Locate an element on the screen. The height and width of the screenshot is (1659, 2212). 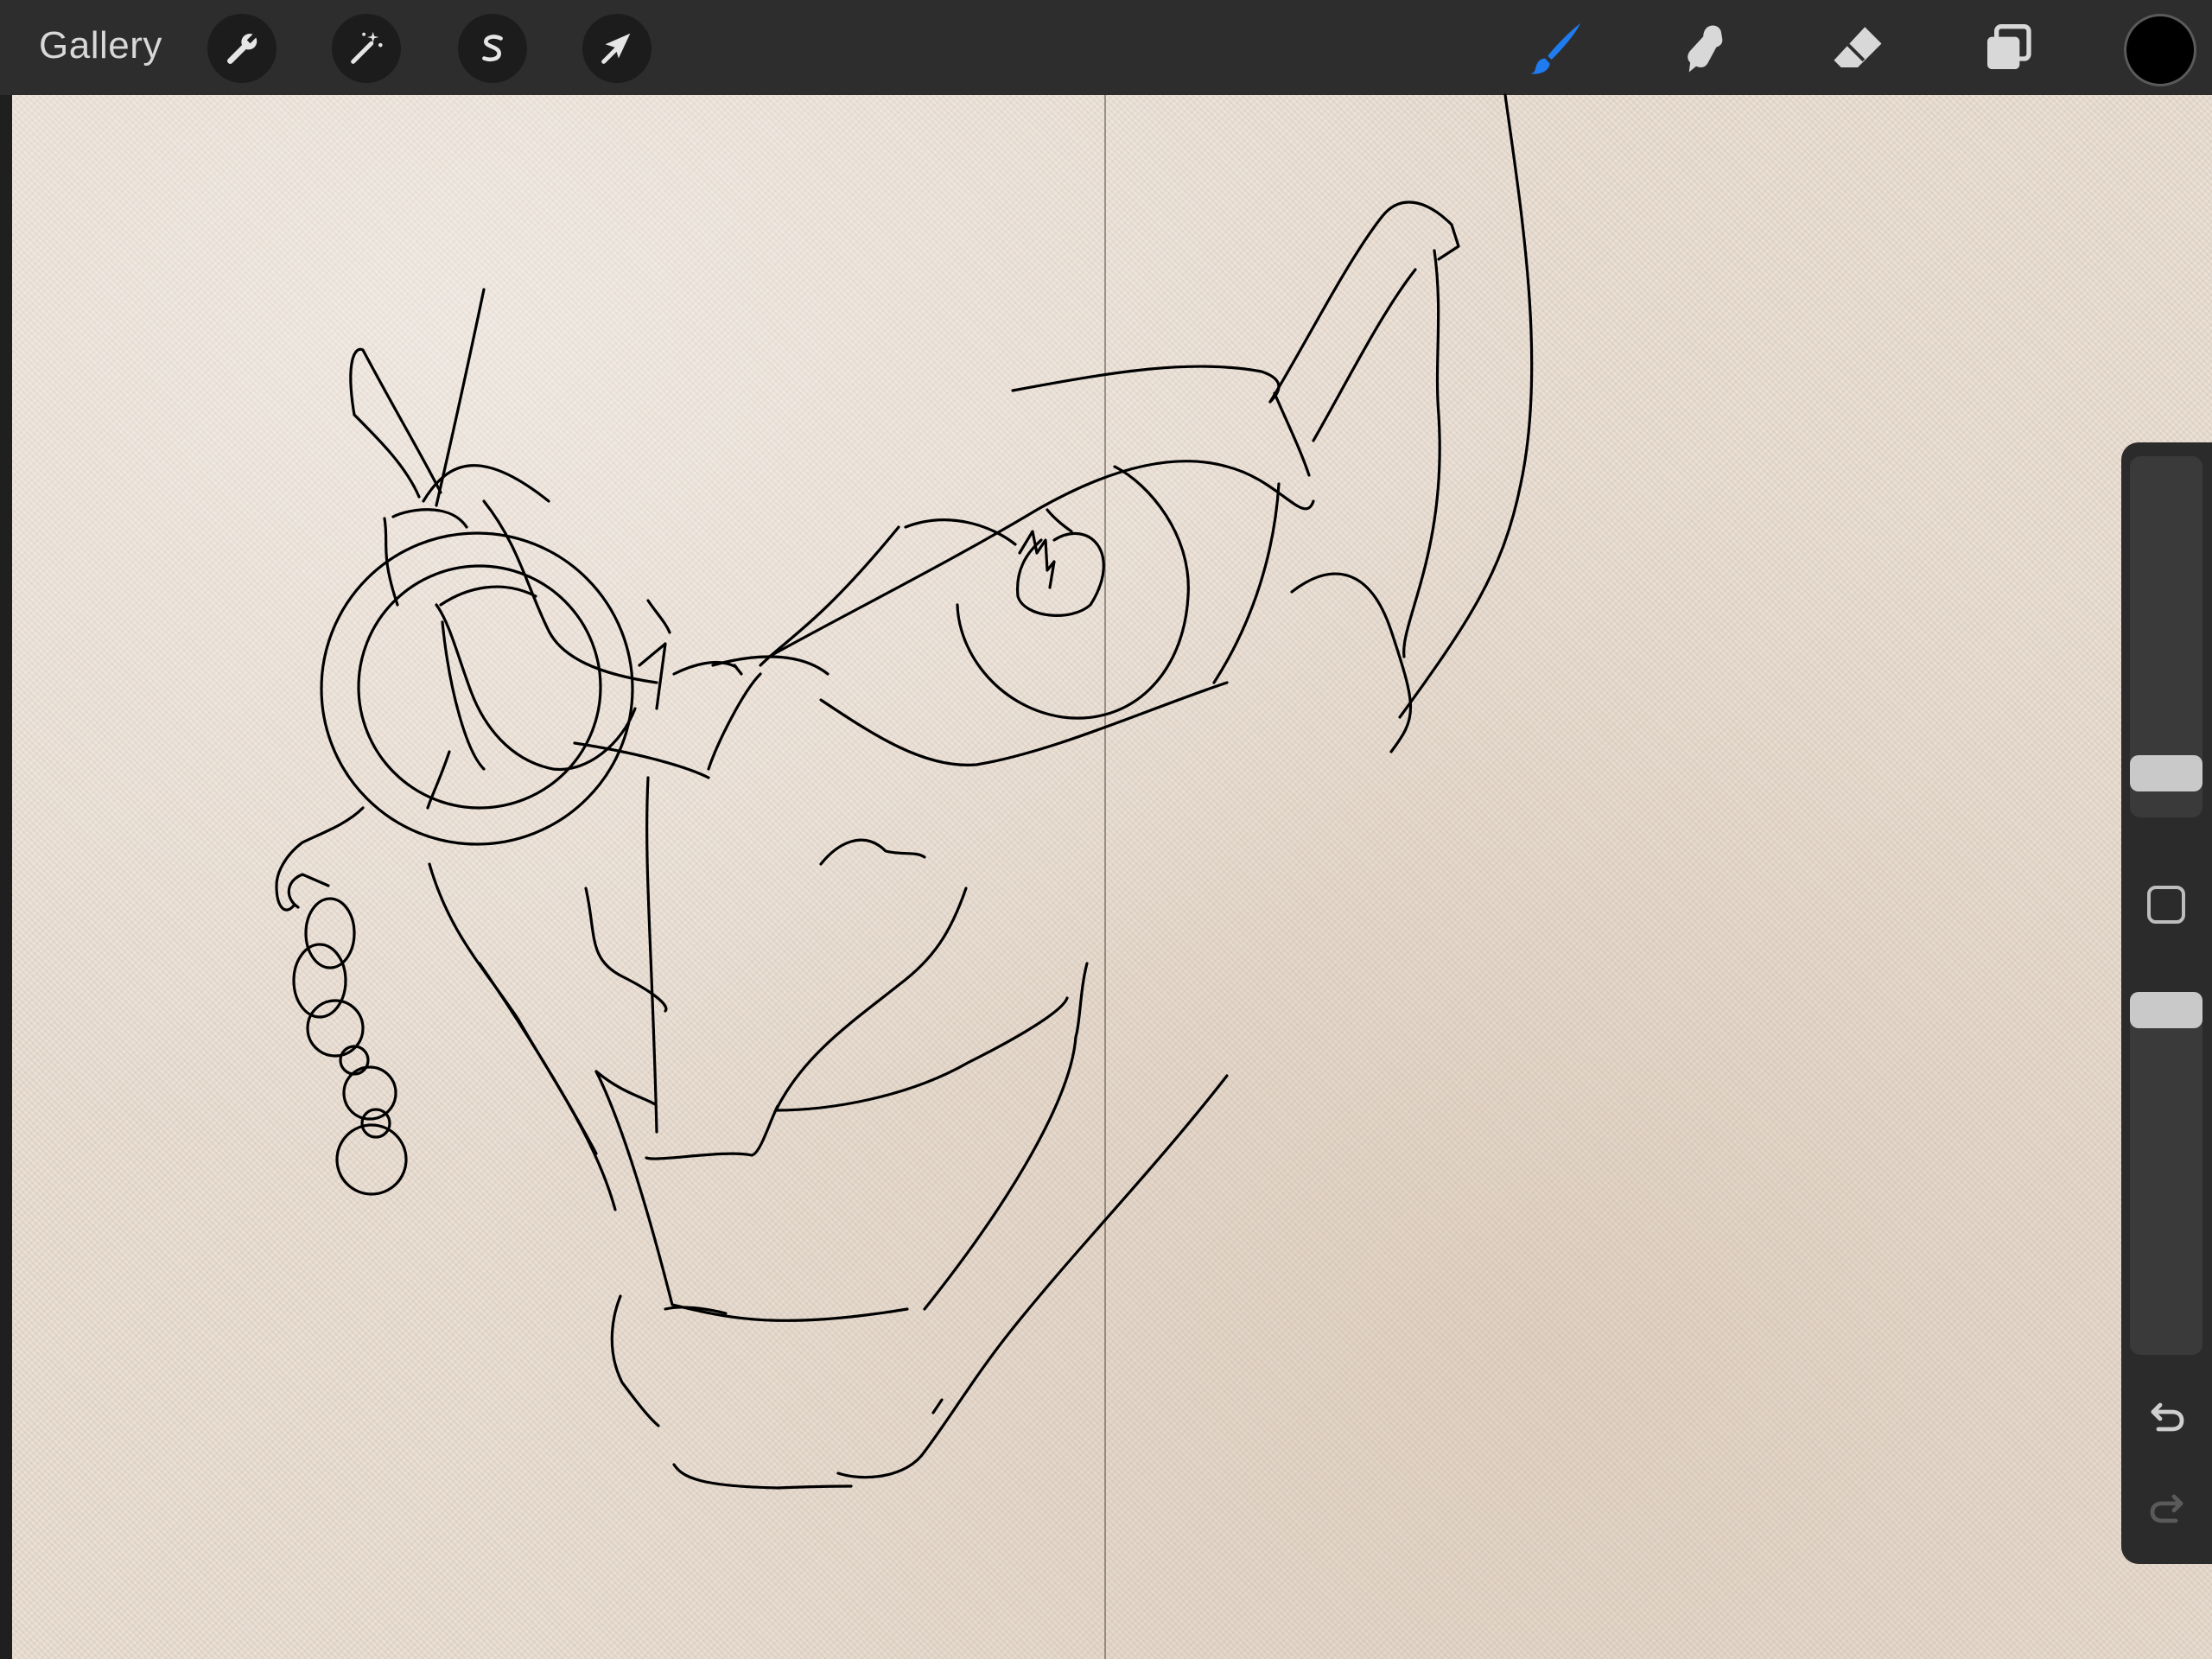
opacity-slider-thumb is located at coordinates (2166, 1010).